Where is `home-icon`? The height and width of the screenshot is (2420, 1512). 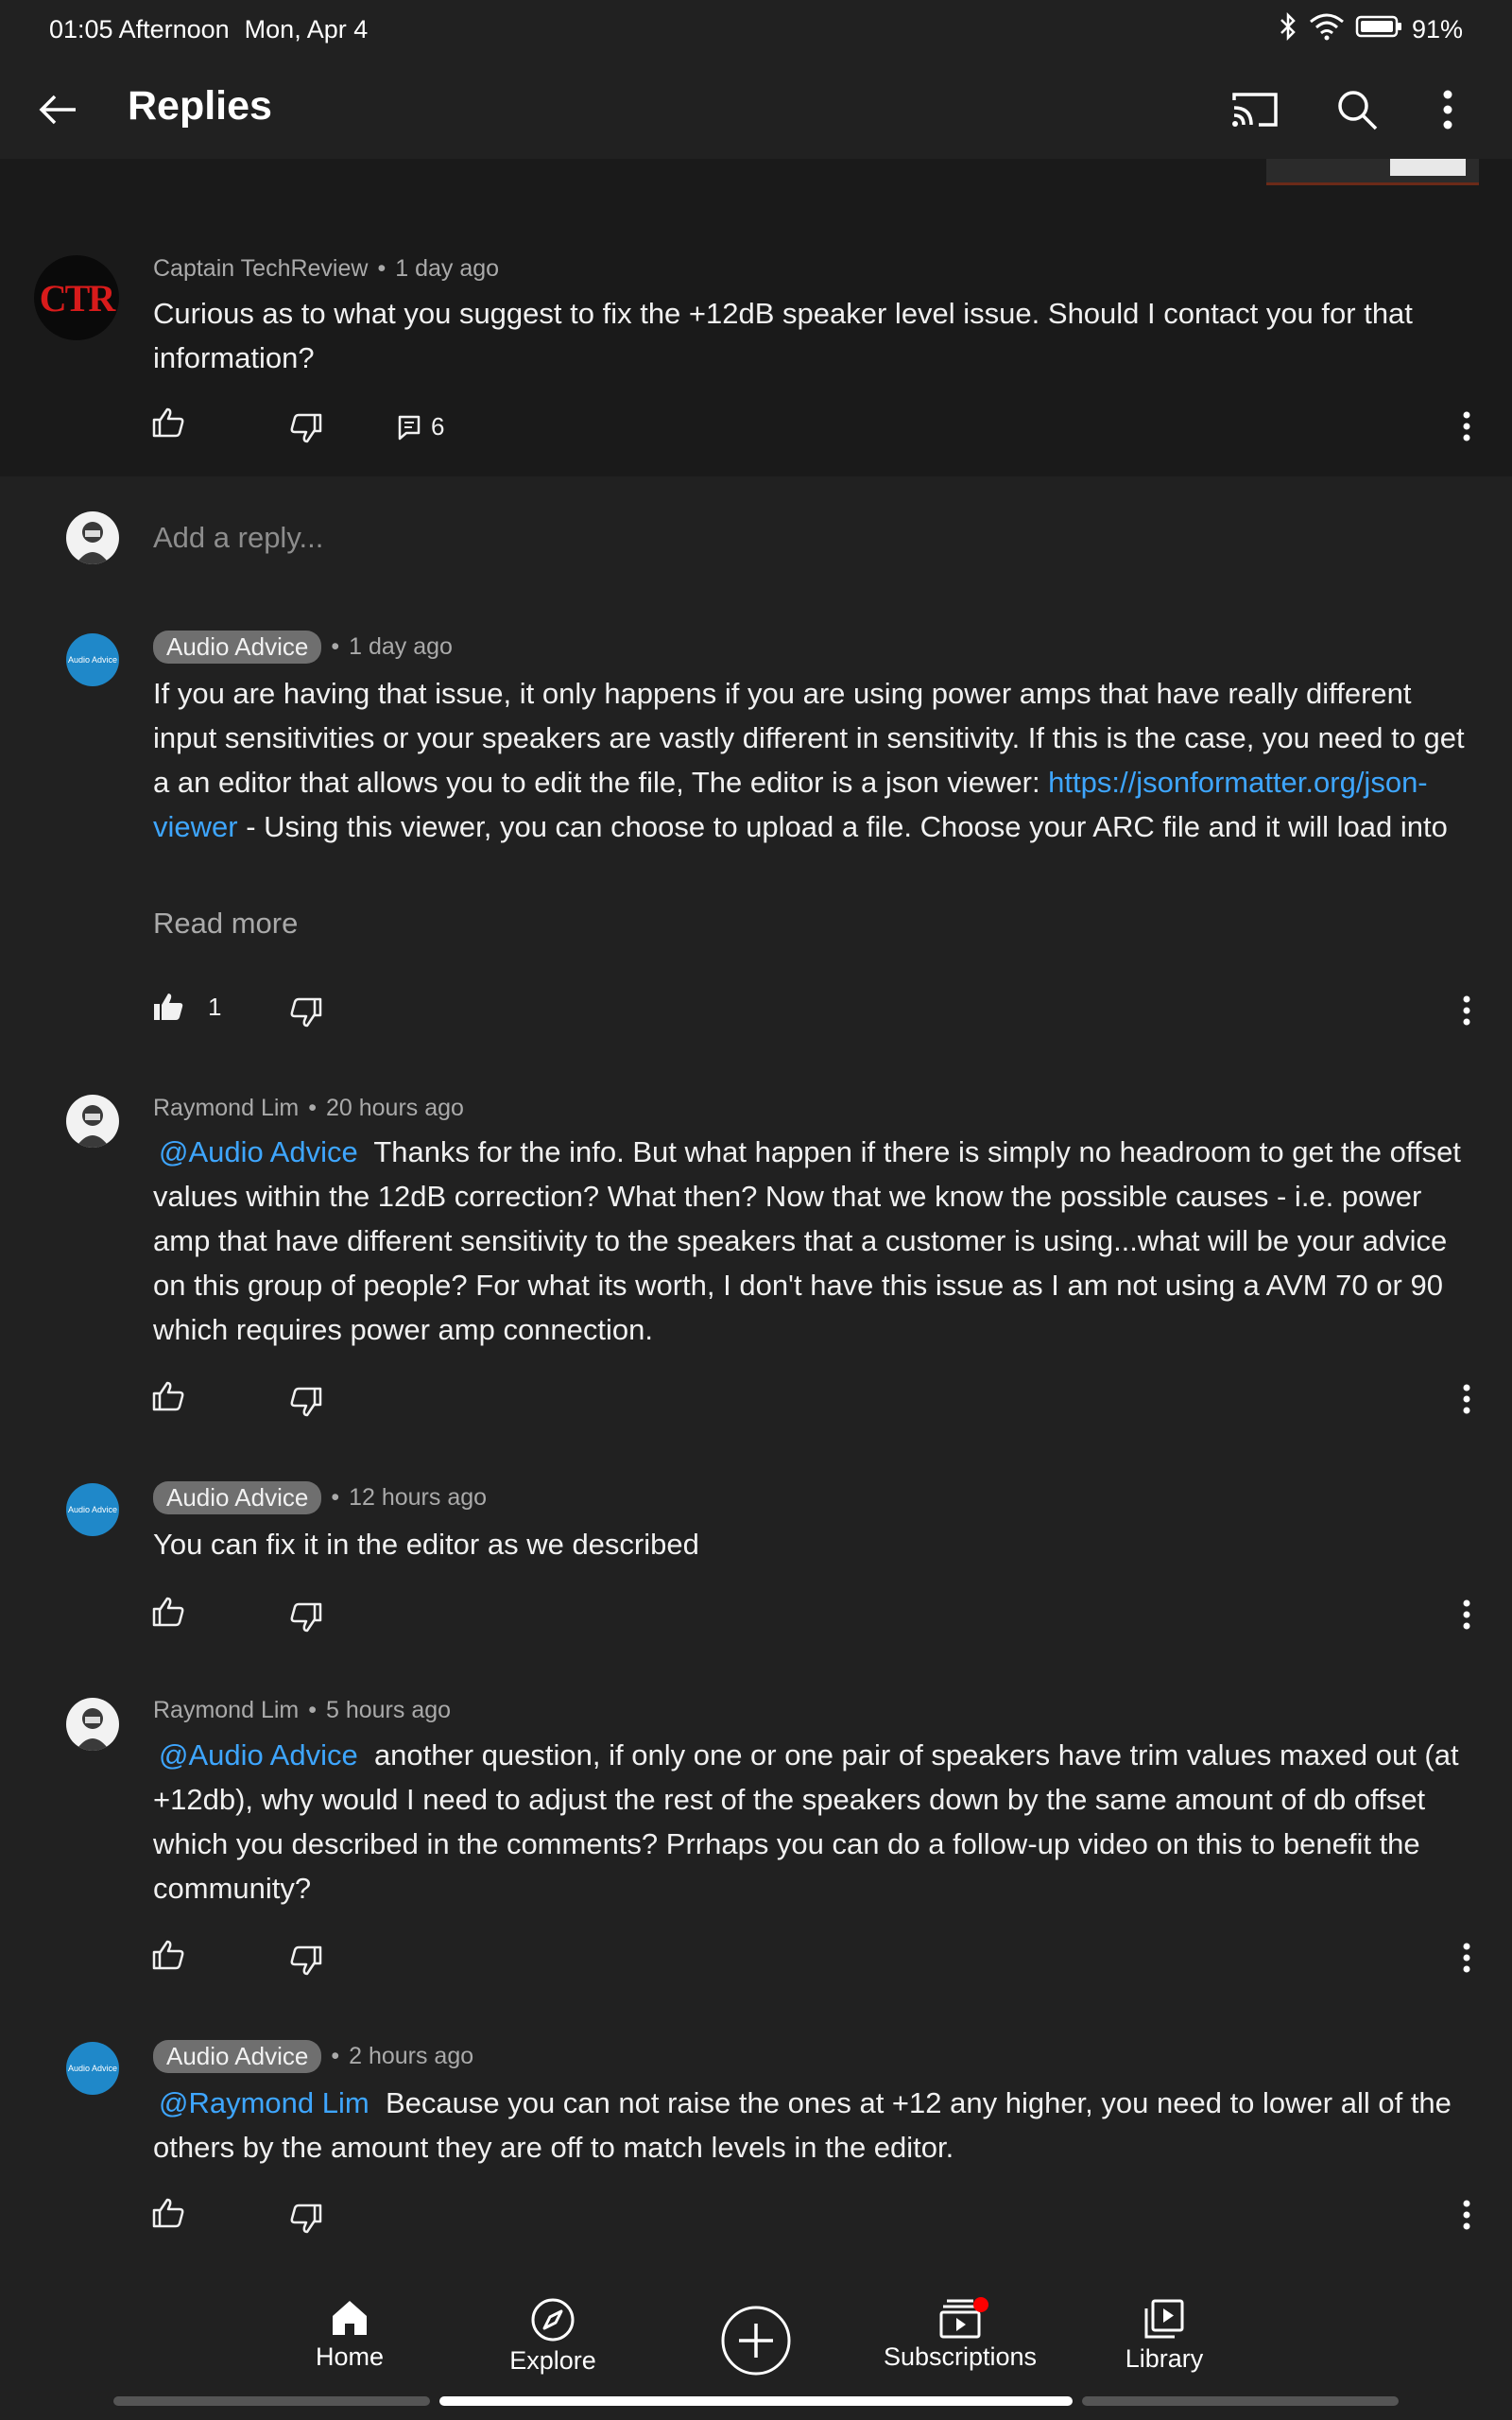 home-icon is located at coordinates (350, 2318).